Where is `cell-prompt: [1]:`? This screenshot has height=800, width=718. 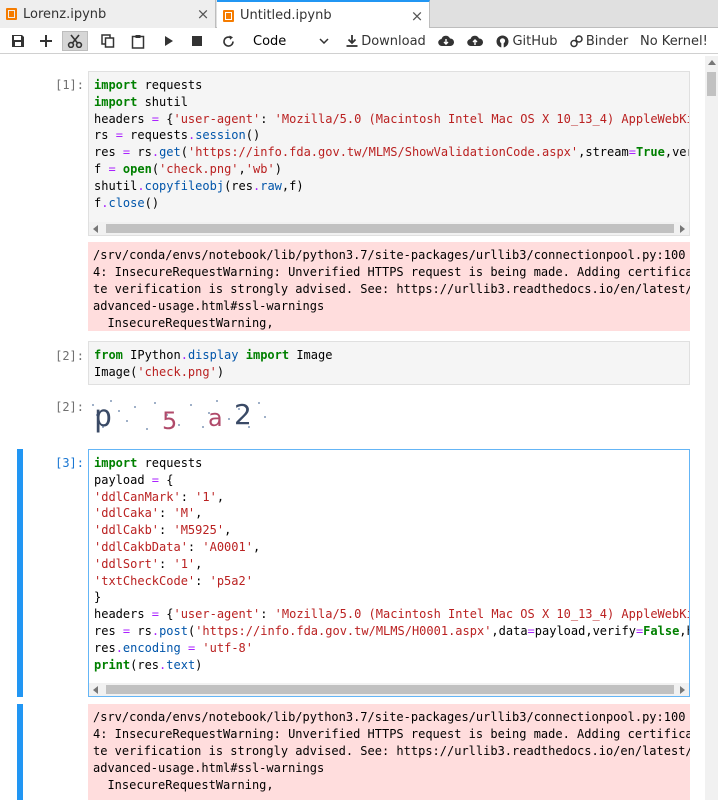
cell-prompt: [1]: is located at coordinates (69, 85).